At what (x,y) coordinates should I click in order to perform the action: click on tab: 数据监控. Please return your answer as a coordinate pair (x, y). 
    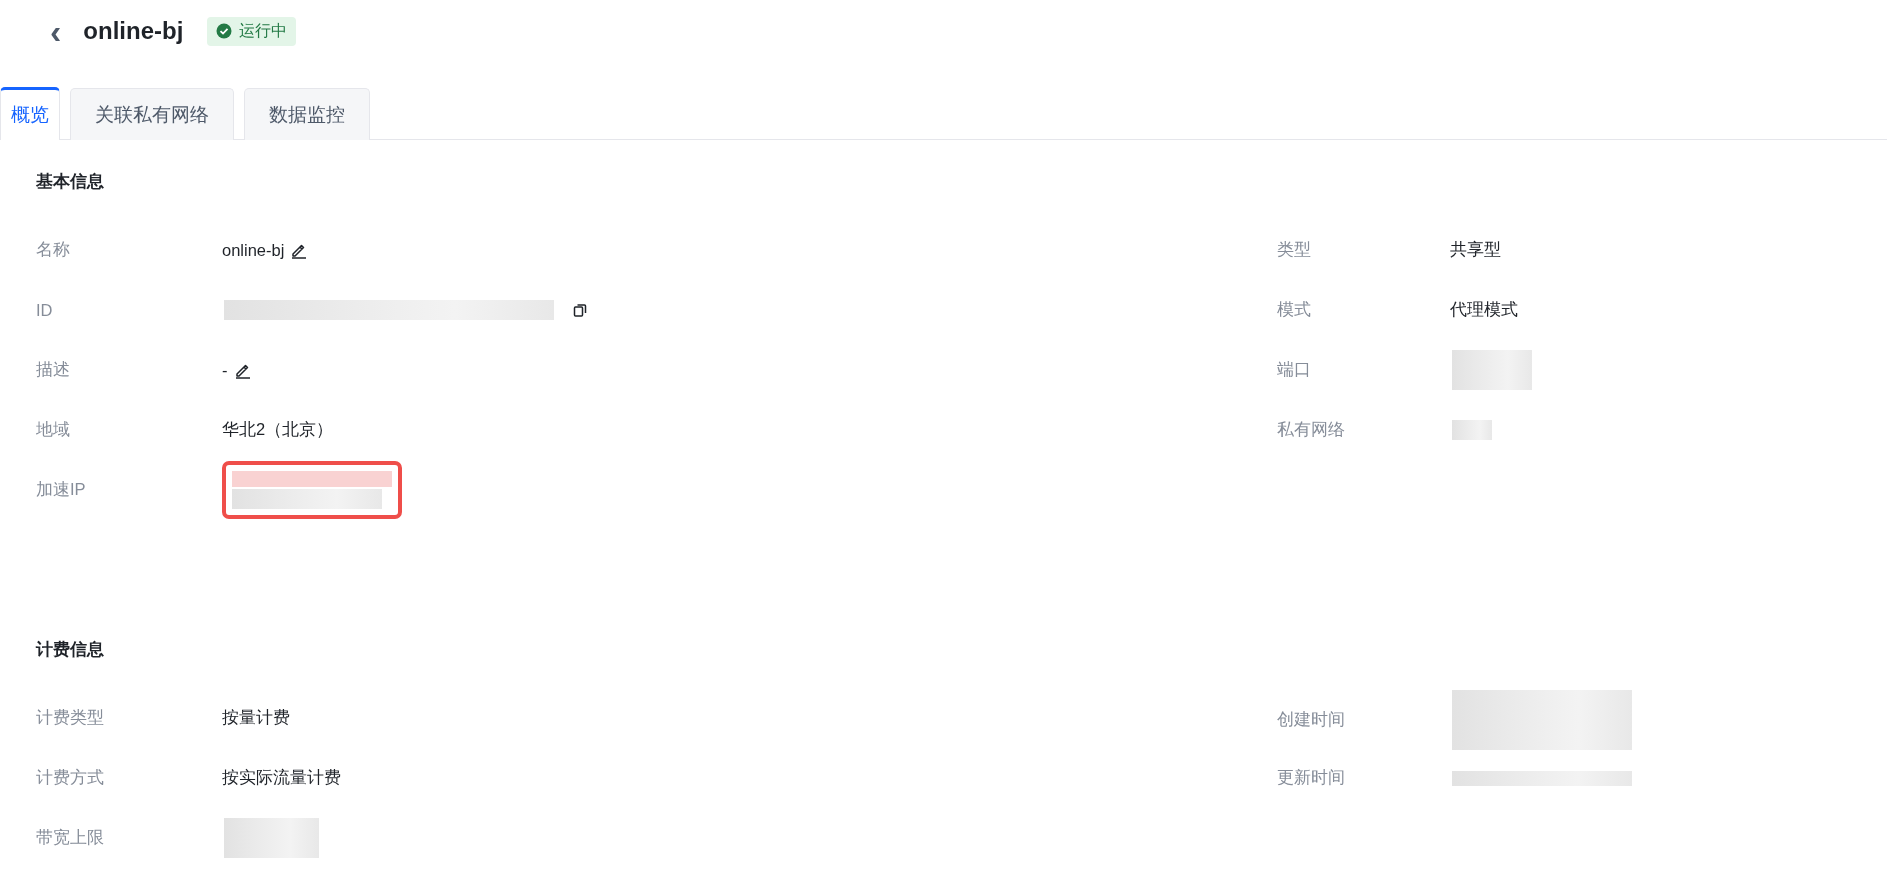
    Looking at the image, I should click on (307, 114).